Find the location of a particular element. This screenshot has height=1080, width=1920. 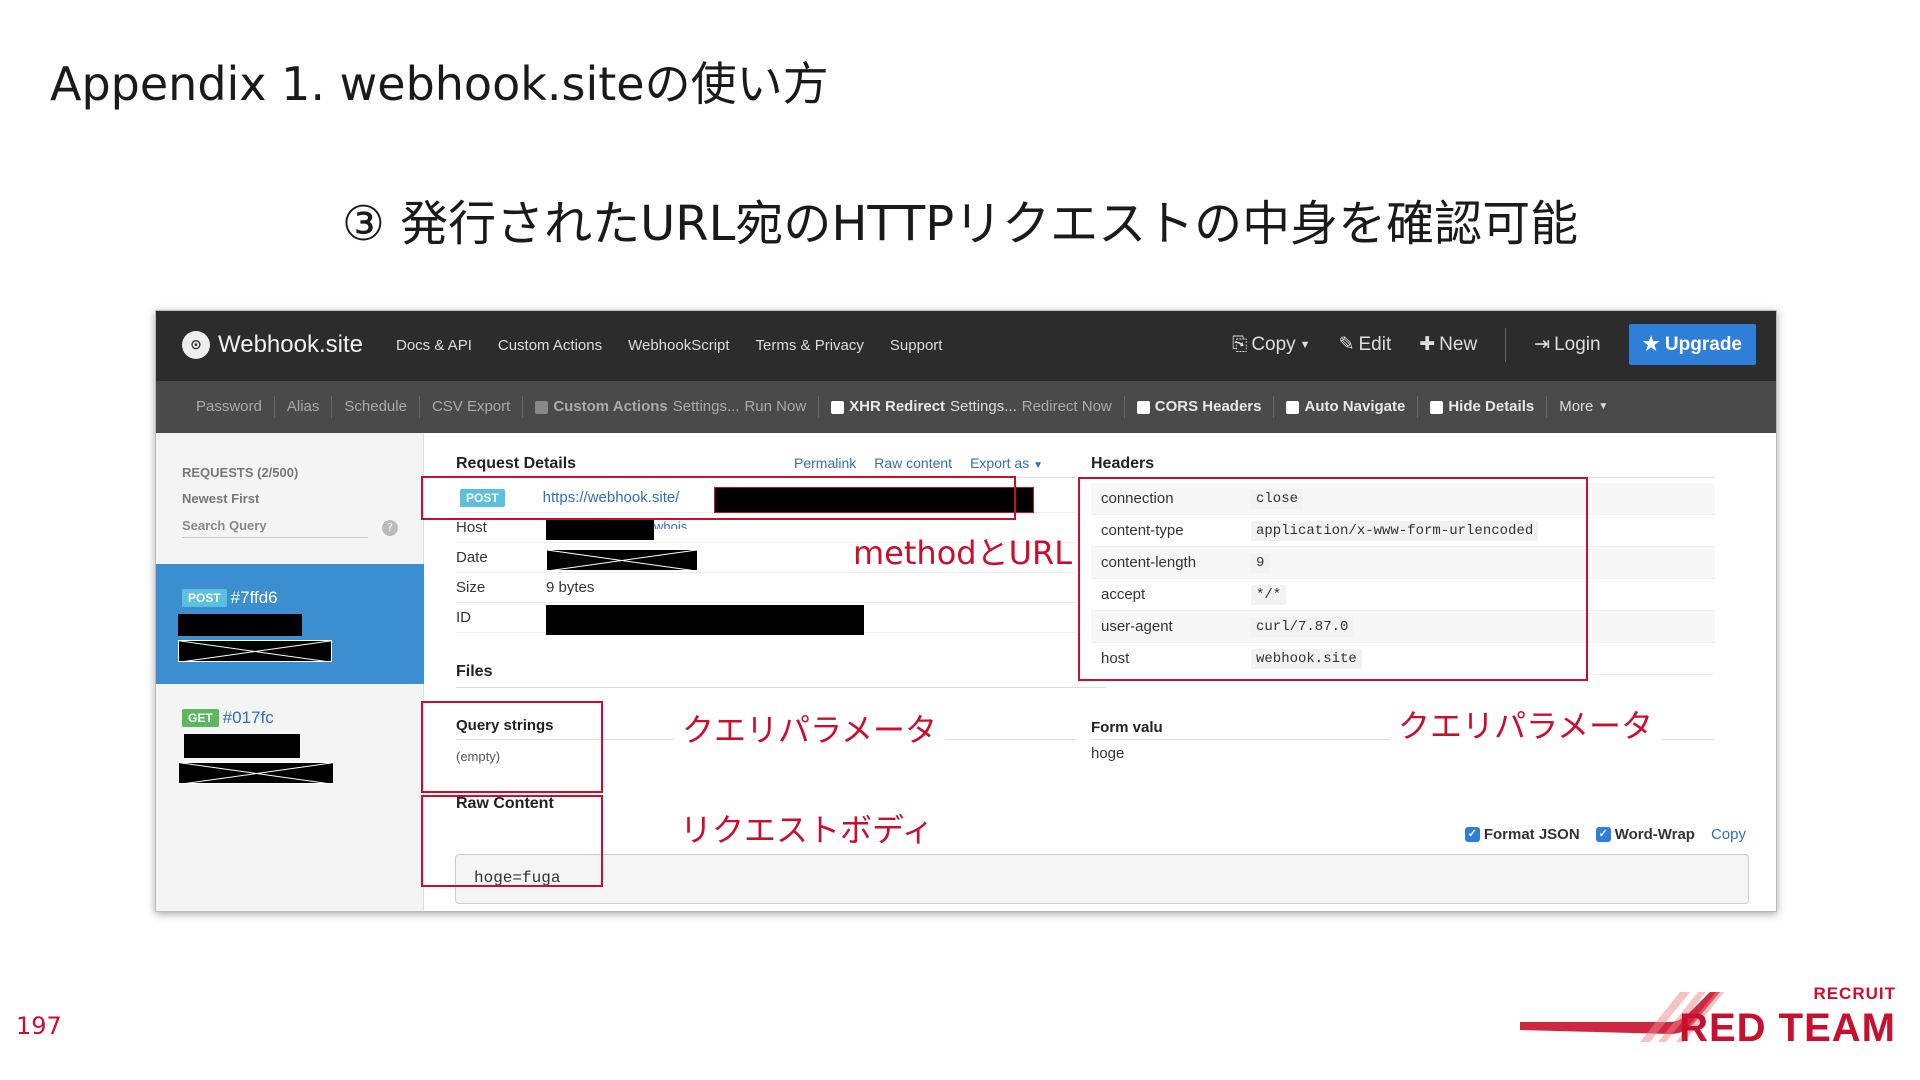

size-row: Size 9 bytes is located at coordinates (766, 588).